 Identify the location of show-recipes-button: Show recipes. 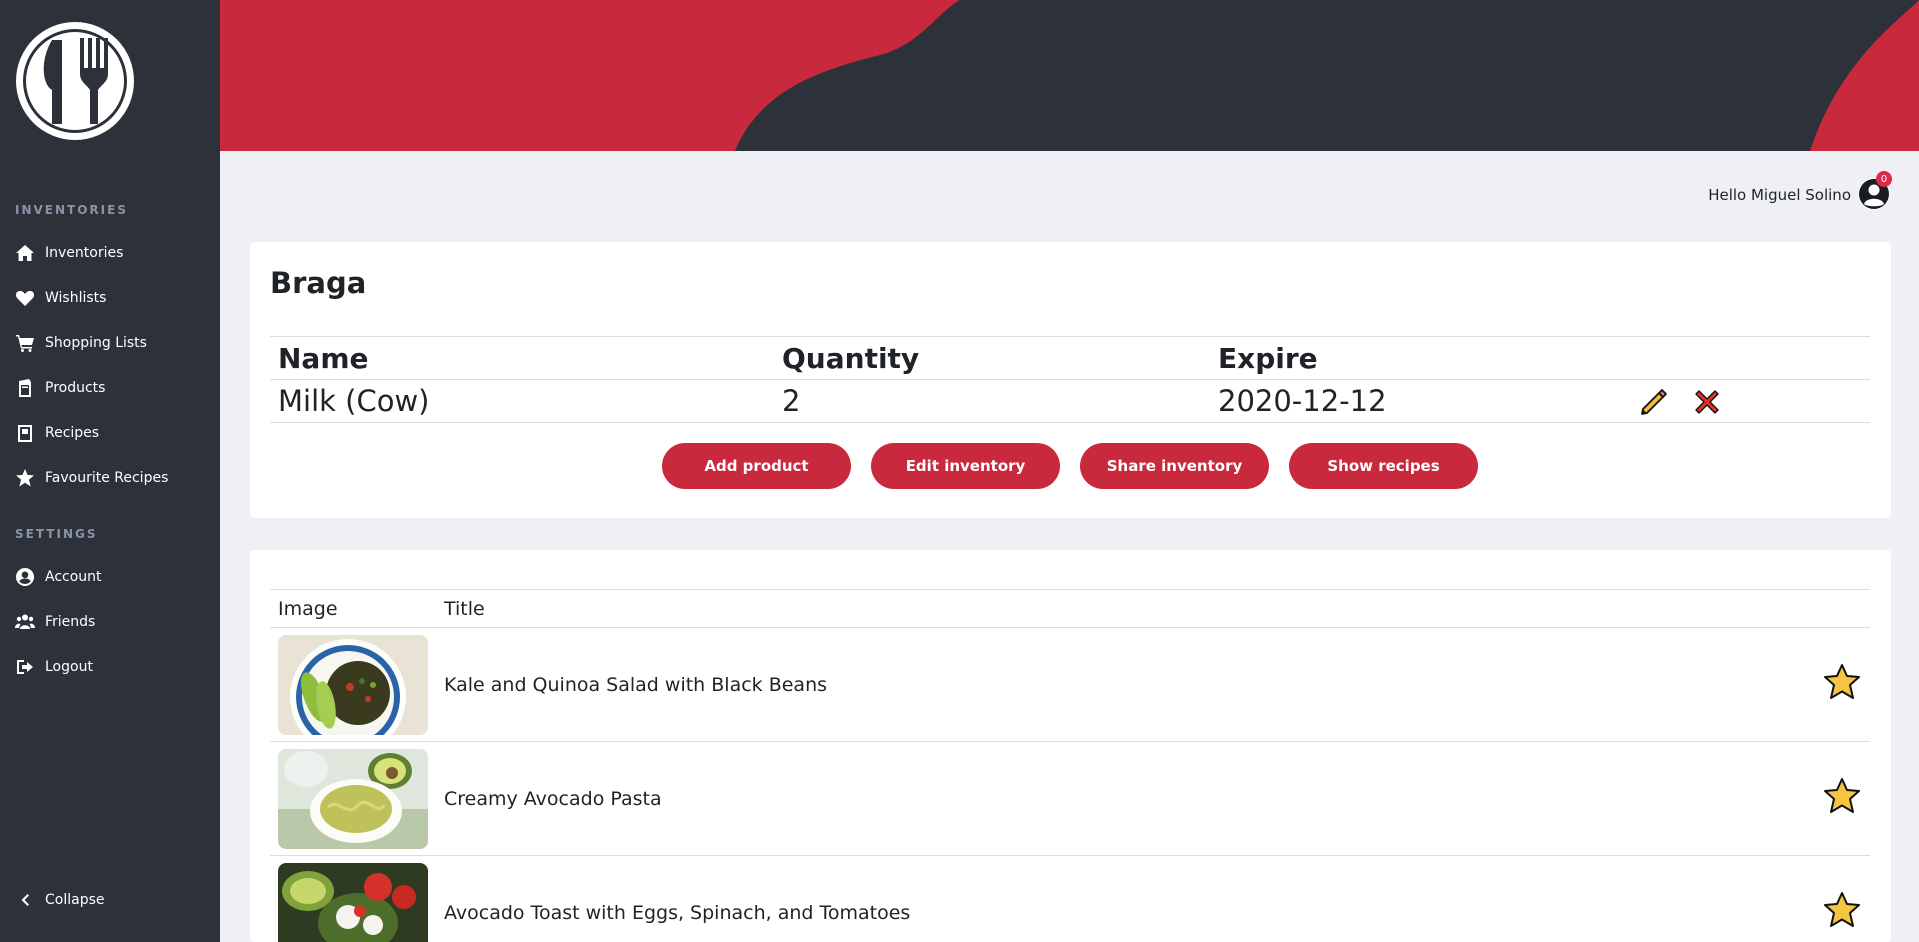
(1383, 466).